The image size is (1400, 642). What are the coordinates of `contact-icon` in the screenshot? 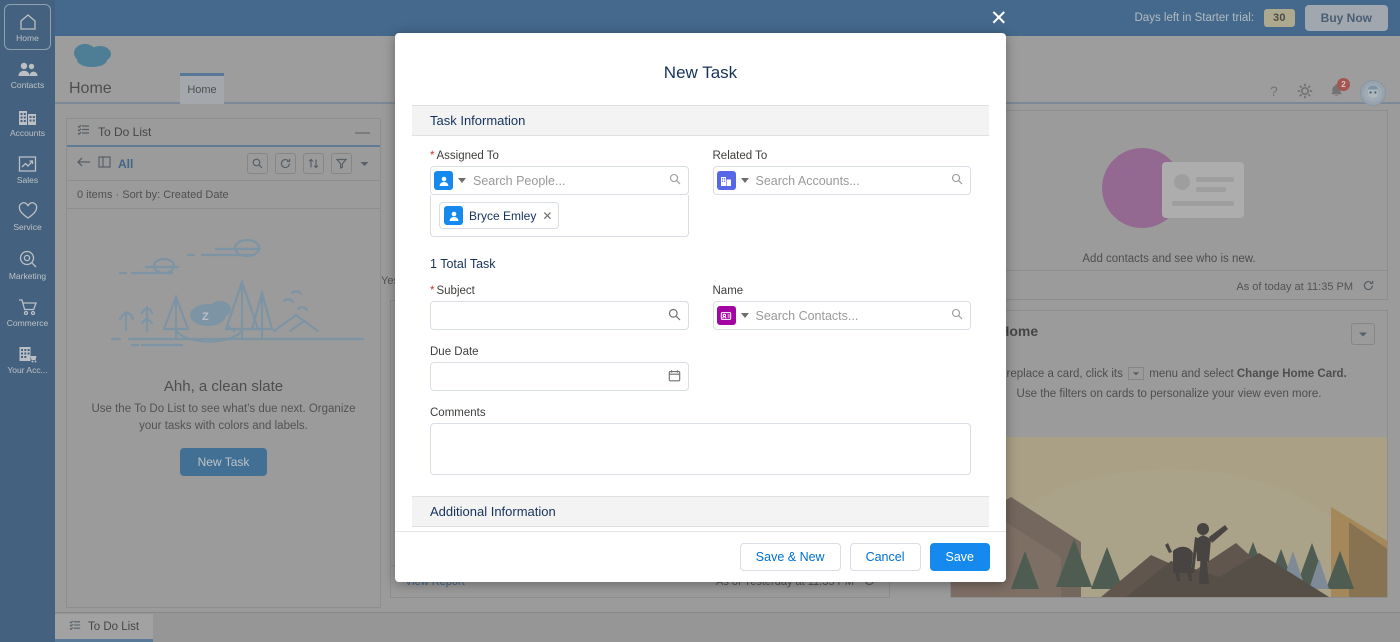 It's located at (726, 315).